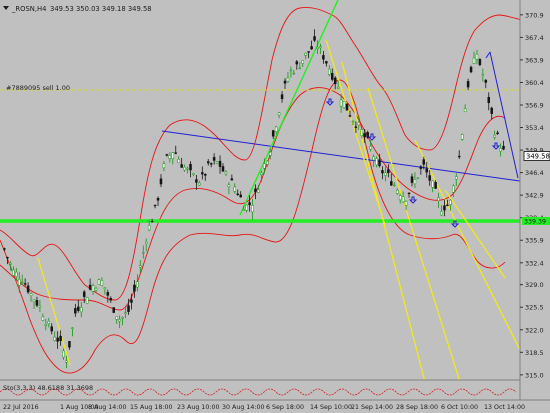 The height and width of the screenshot is (413, 550). What do you see at coordinates (504, 407) in the screenshot?
I see `time-tick-label: 13 Oct 14:00` at bounding box center [504, 407].